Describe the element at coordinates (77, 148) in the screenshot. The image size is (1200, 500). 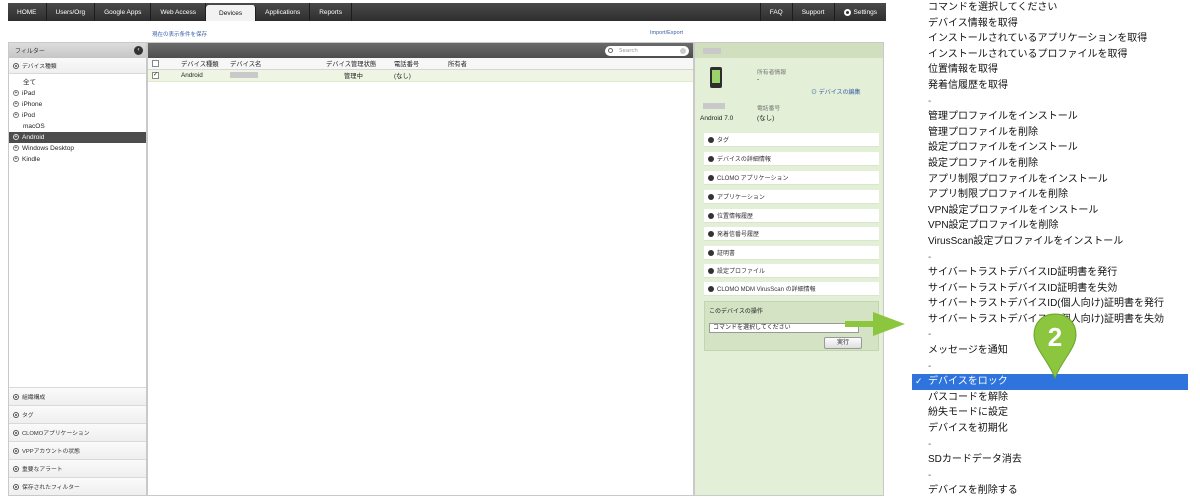
I see `device-type-windows-desktop: + Windows Desktop` at that location.